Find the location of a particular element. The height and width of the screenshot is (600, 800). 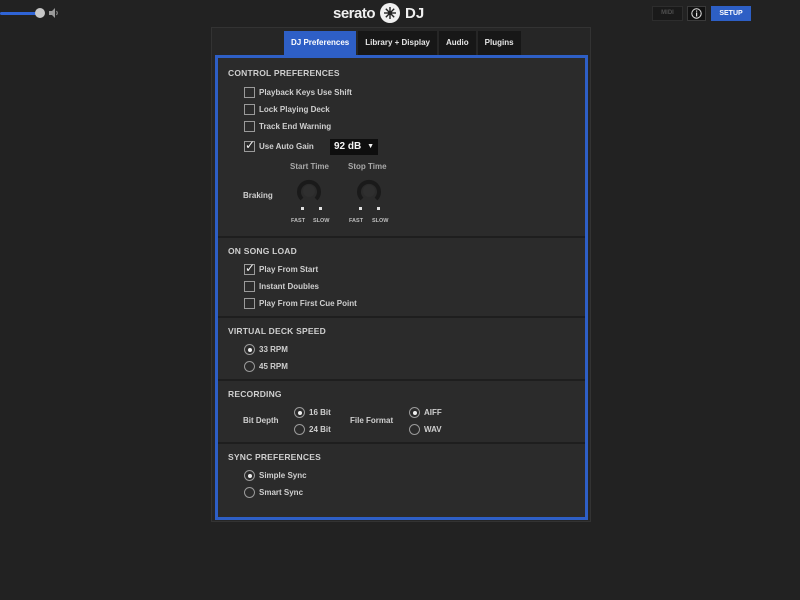

aiff-option: AIFF is located at coordinates (425, 412).